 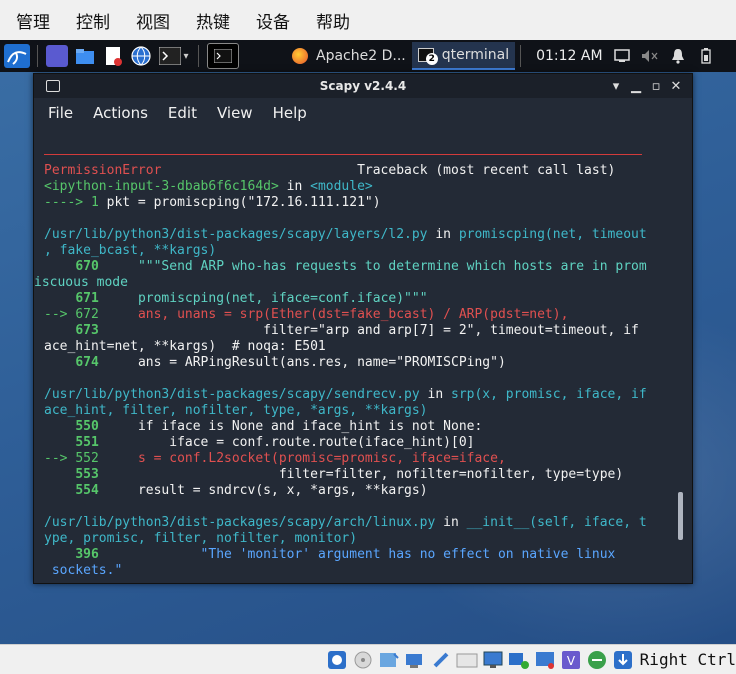 What do you see at coordinates (363, 660) in the screenshot?
I see `optical-drive-icon` at bounding box center [363, 660].